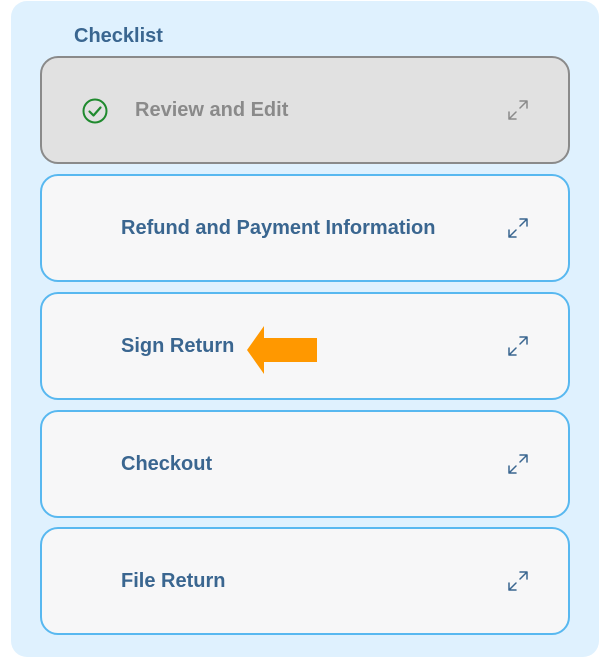  What do you see at coordinates (305, 581) in the screenshot?
I see `checklist-item-file-return: File Return` at bounding box center [305, 581].